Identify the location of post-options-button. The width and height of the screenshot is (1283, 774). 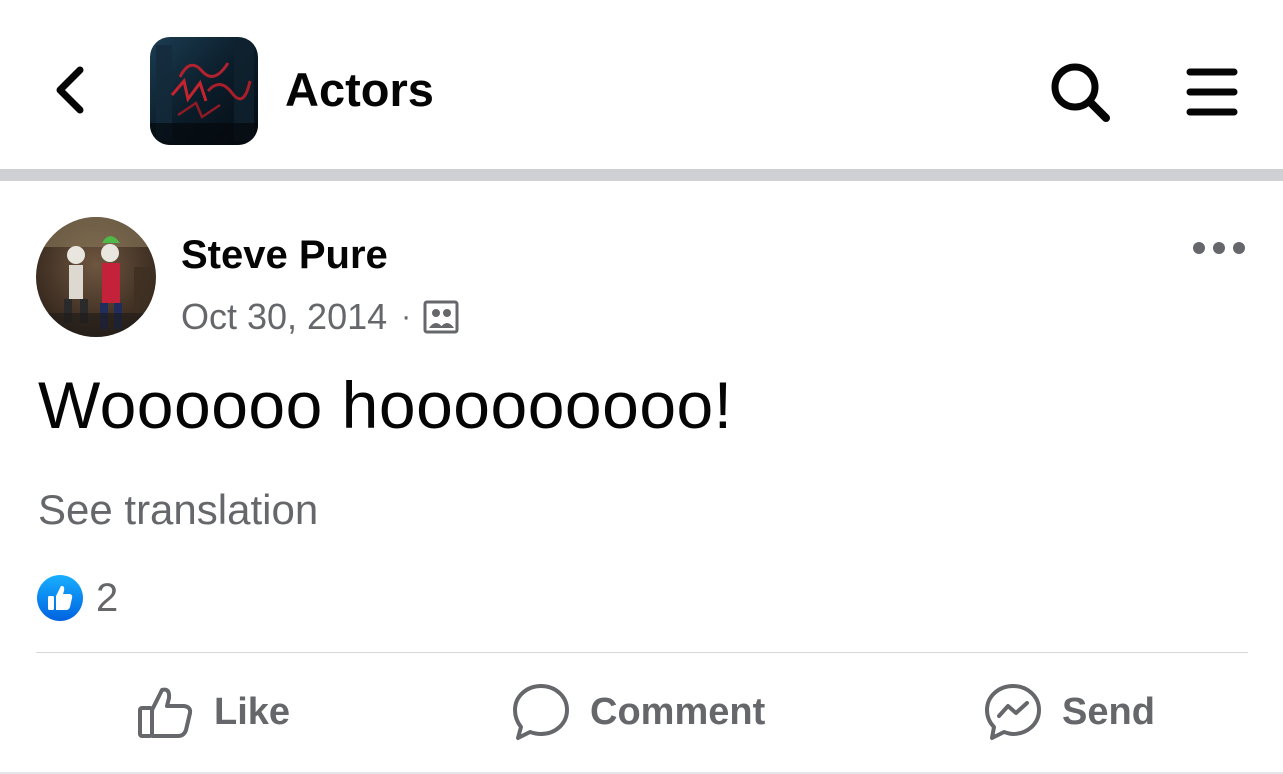
(1219, 248).